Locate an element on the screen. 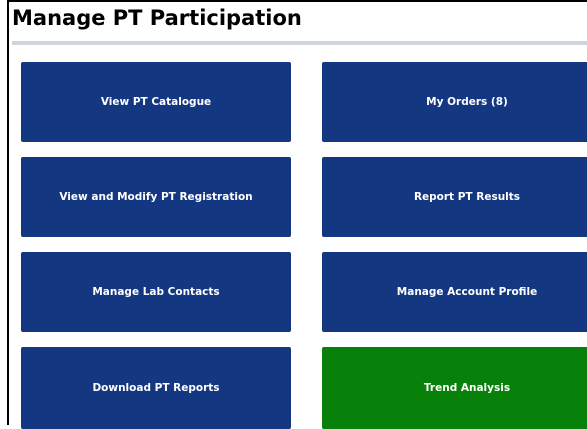  title-divider is located at coordinates (299, 43).